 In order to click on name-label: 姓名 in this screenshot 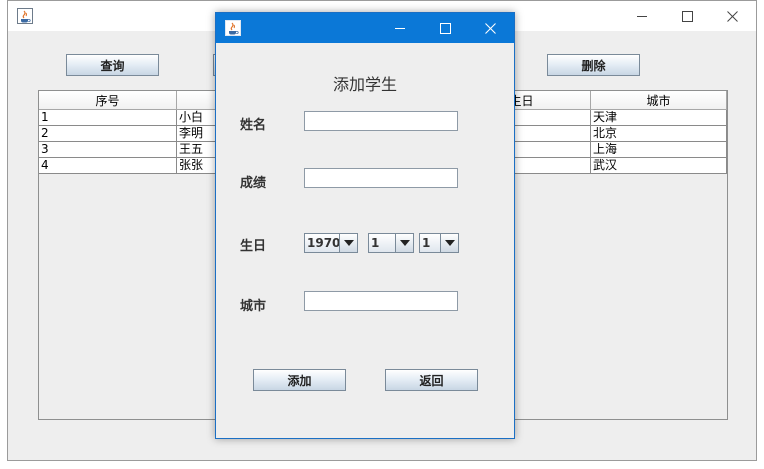, I will do `click(253, 125)`.